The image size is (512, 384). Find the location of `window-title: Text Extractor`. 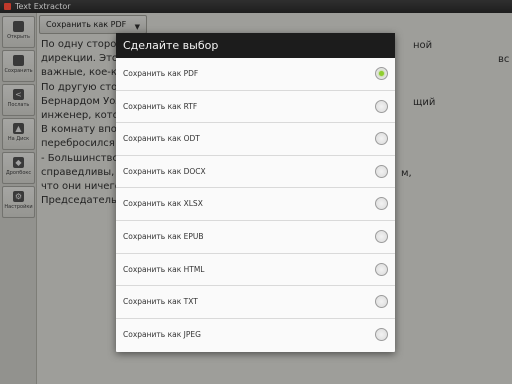

window-title: Text Extractor is located at coordinates (43, 6).